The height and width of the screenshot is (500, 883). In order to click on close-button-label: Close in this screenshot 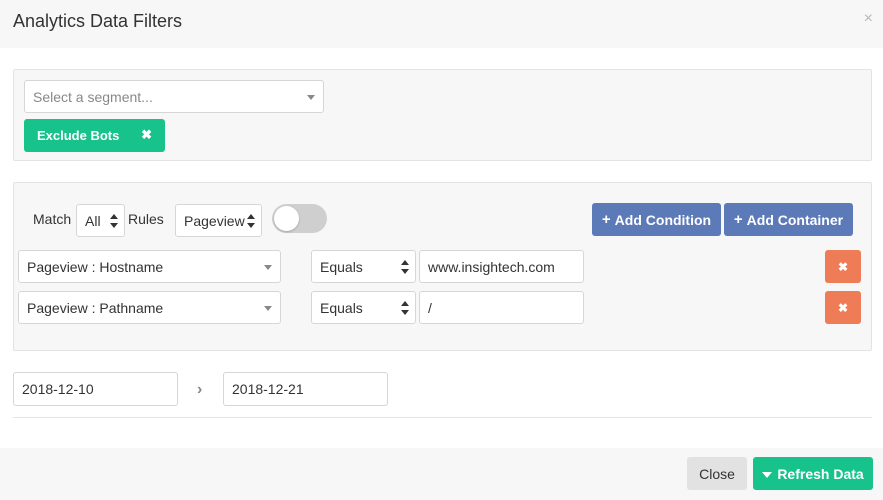, I will do `click(717, 473)`.